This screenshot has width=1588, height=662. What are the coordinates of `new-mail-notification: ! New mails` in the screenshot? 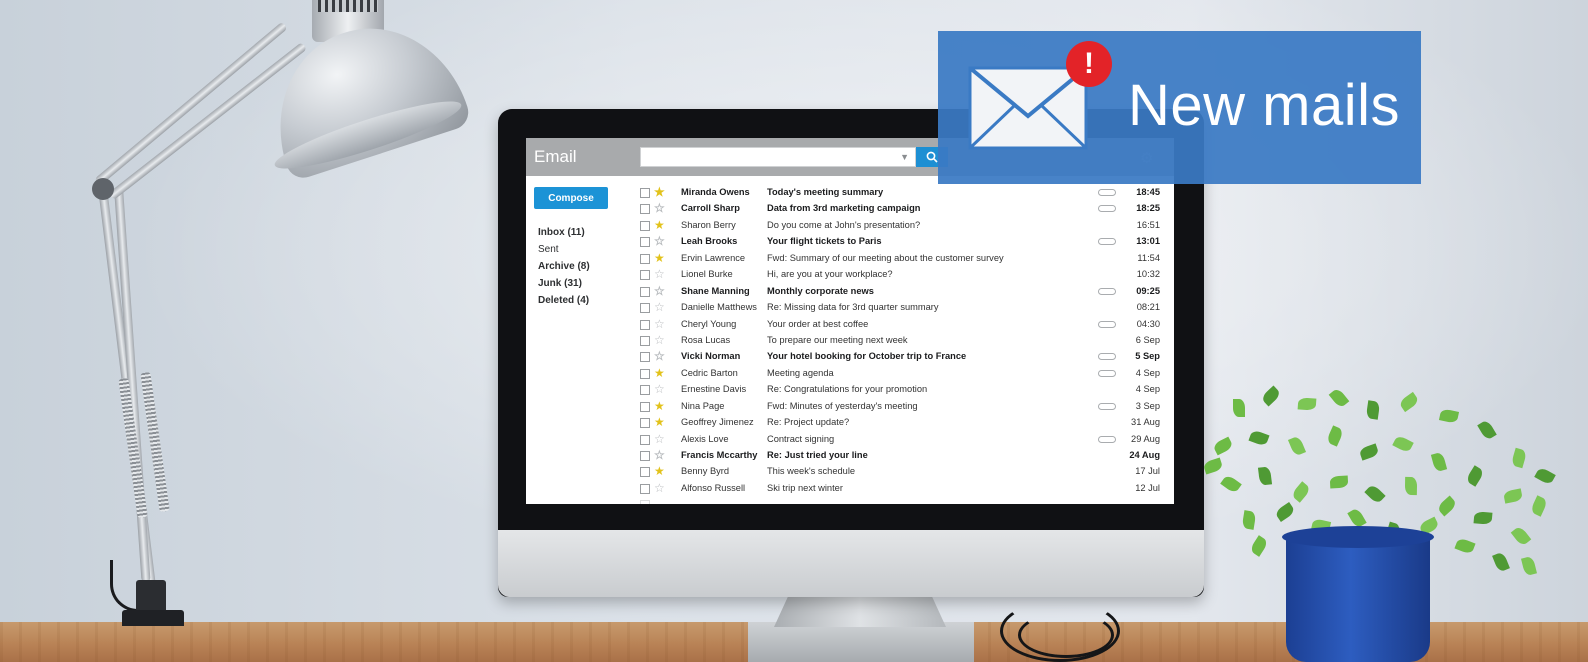 It's located at (1179, 107).